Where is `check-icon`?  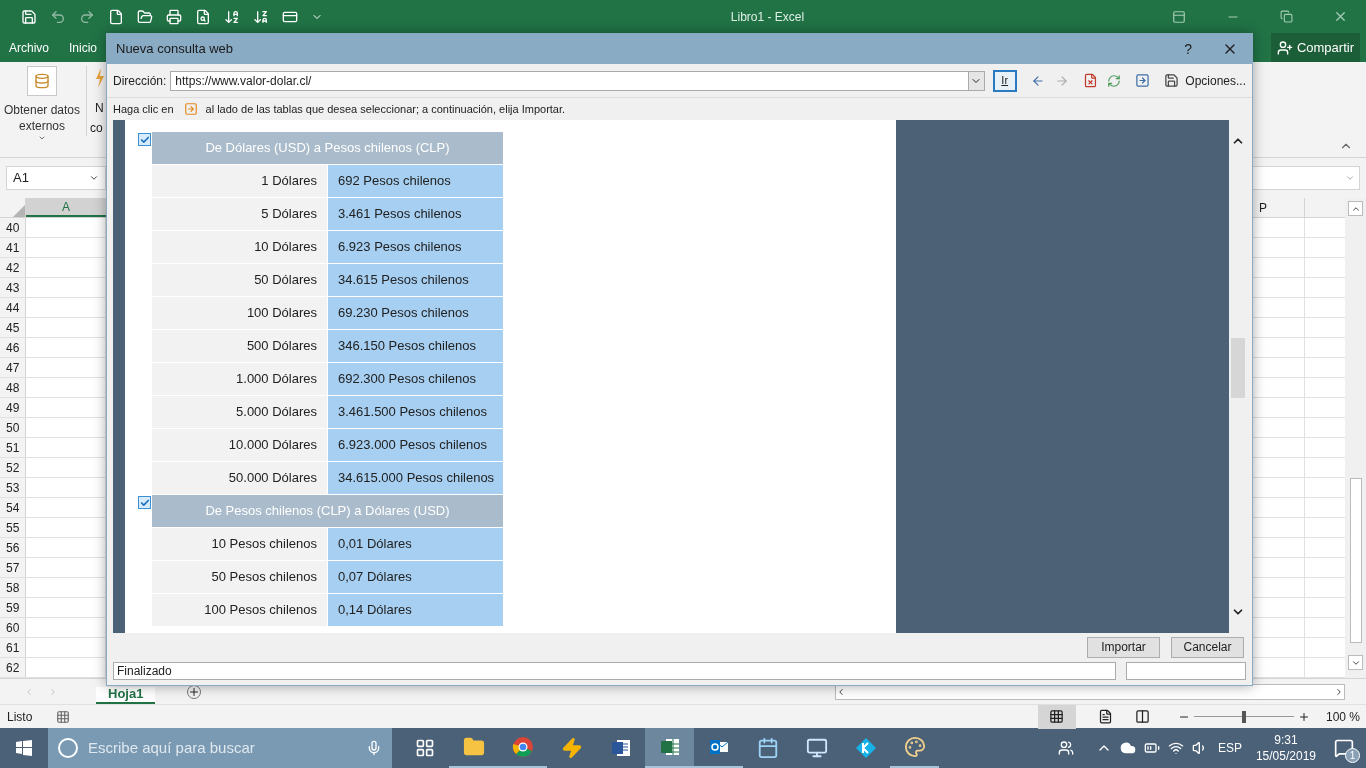 check-icon is located at coordinates (144, 502).